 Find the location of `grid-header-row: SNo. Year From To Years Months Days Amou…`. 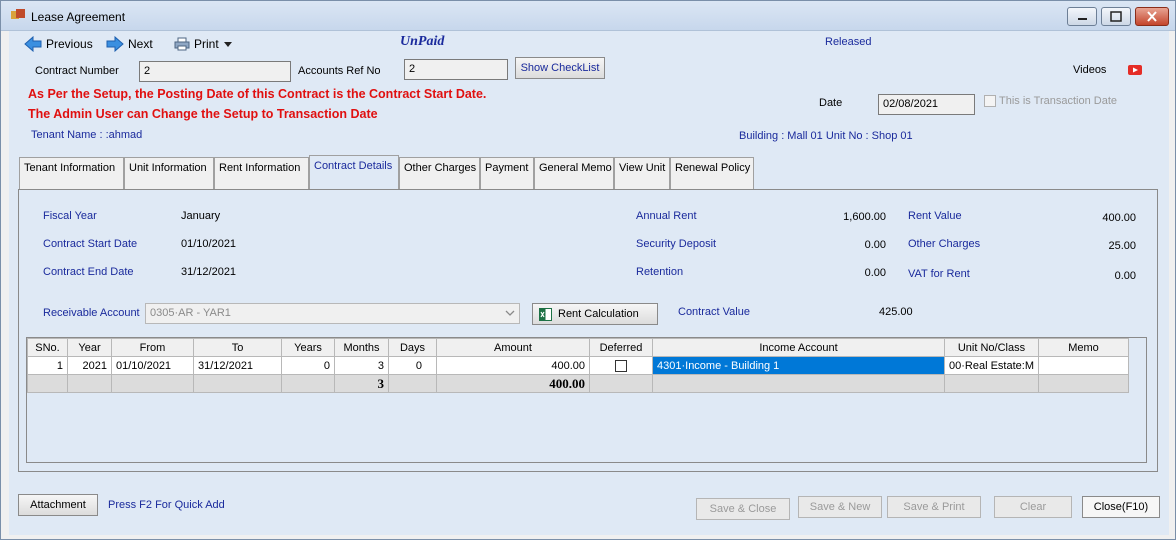

grid-header-row: SNo. Year From To Years Months Days Amou… is located at coordinates (578, 347).